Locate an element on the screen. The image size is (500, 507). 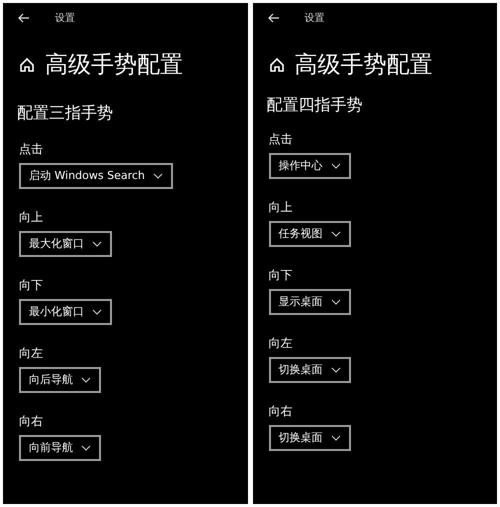
dropdown: 最小化窗口 is located at coordinates (65, 312).